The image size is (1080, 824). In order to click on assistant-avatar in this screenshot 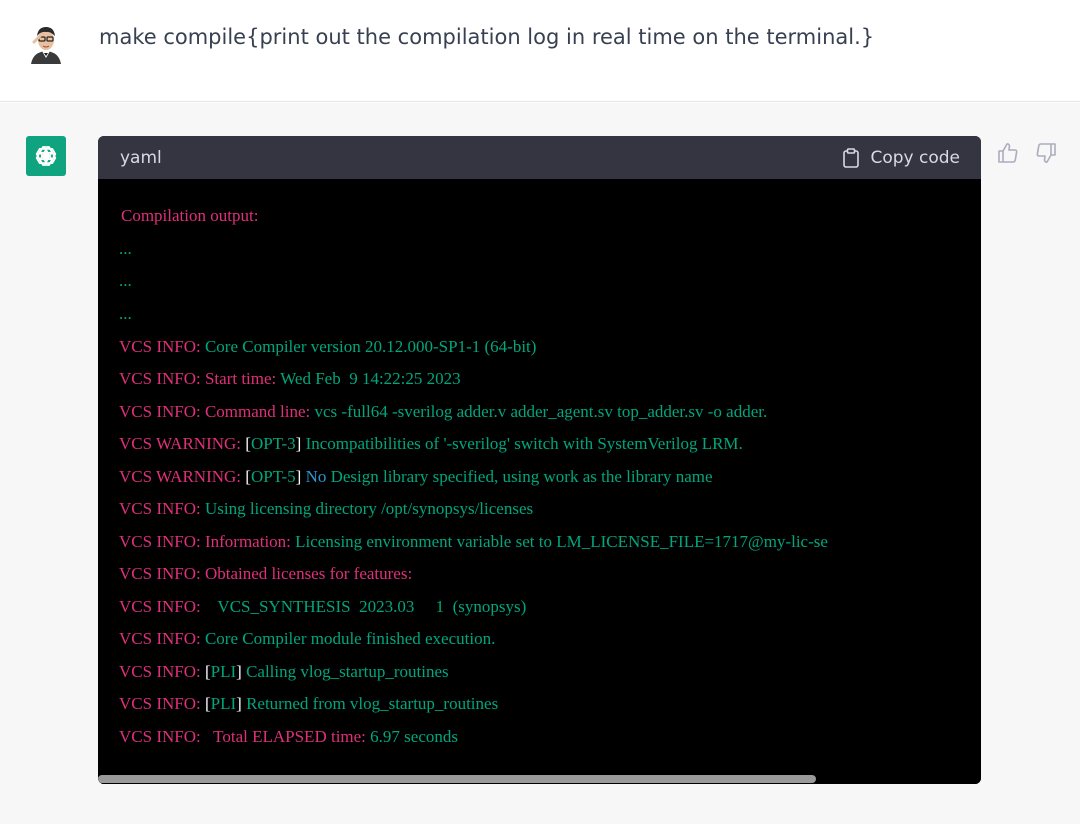, I will do `click(46, 156)`.